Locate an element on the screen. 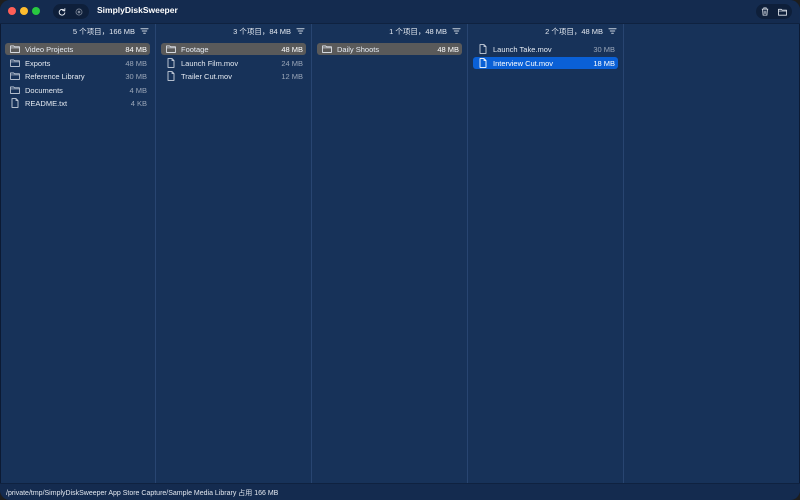  toolbar-button-group is located at coordinates (71, 11).